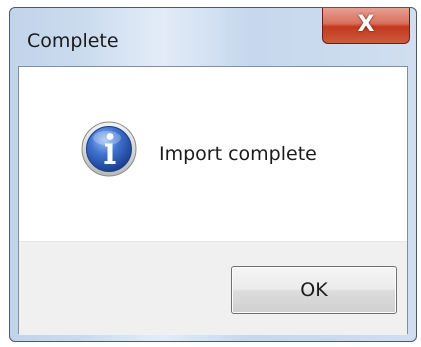 The height and width of the screenshot is (347, 421). I want to click on info-icon, so click(109, 149).